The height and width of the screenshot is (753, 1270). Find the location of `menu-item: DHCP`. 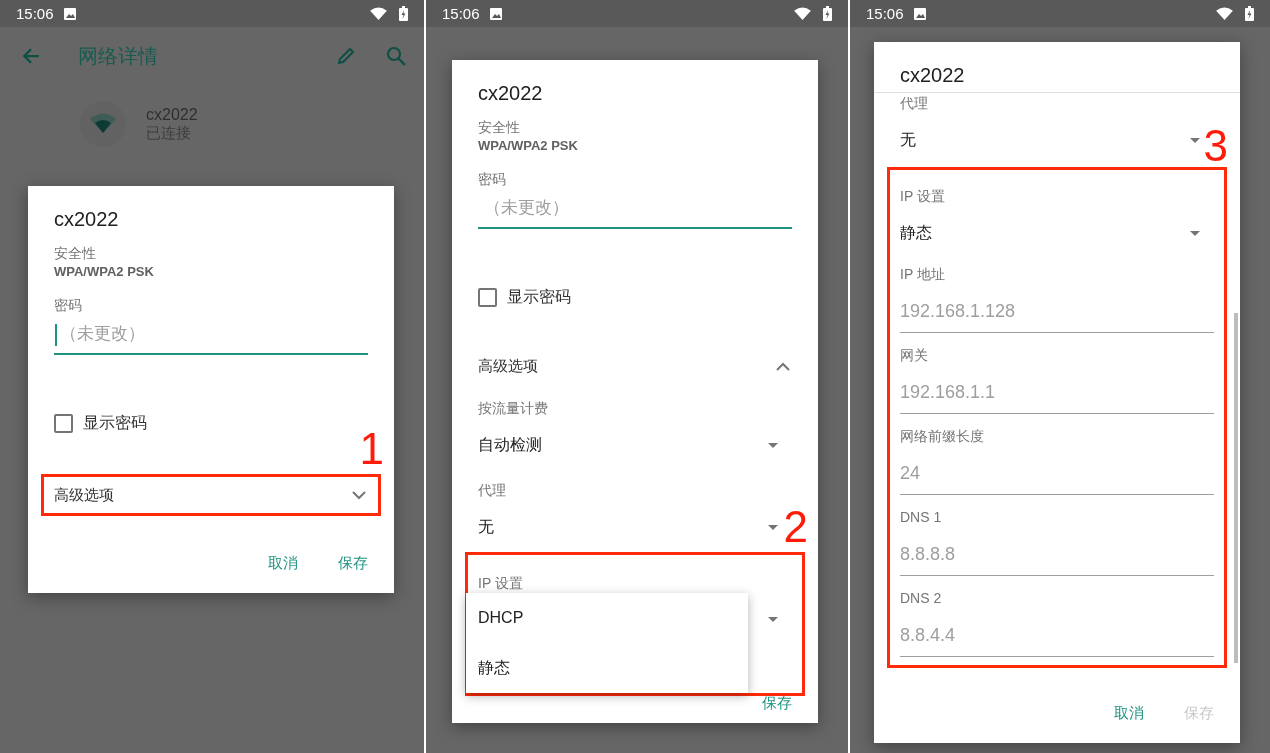

menu-item: DHCP is located at coordinates (607, 618).